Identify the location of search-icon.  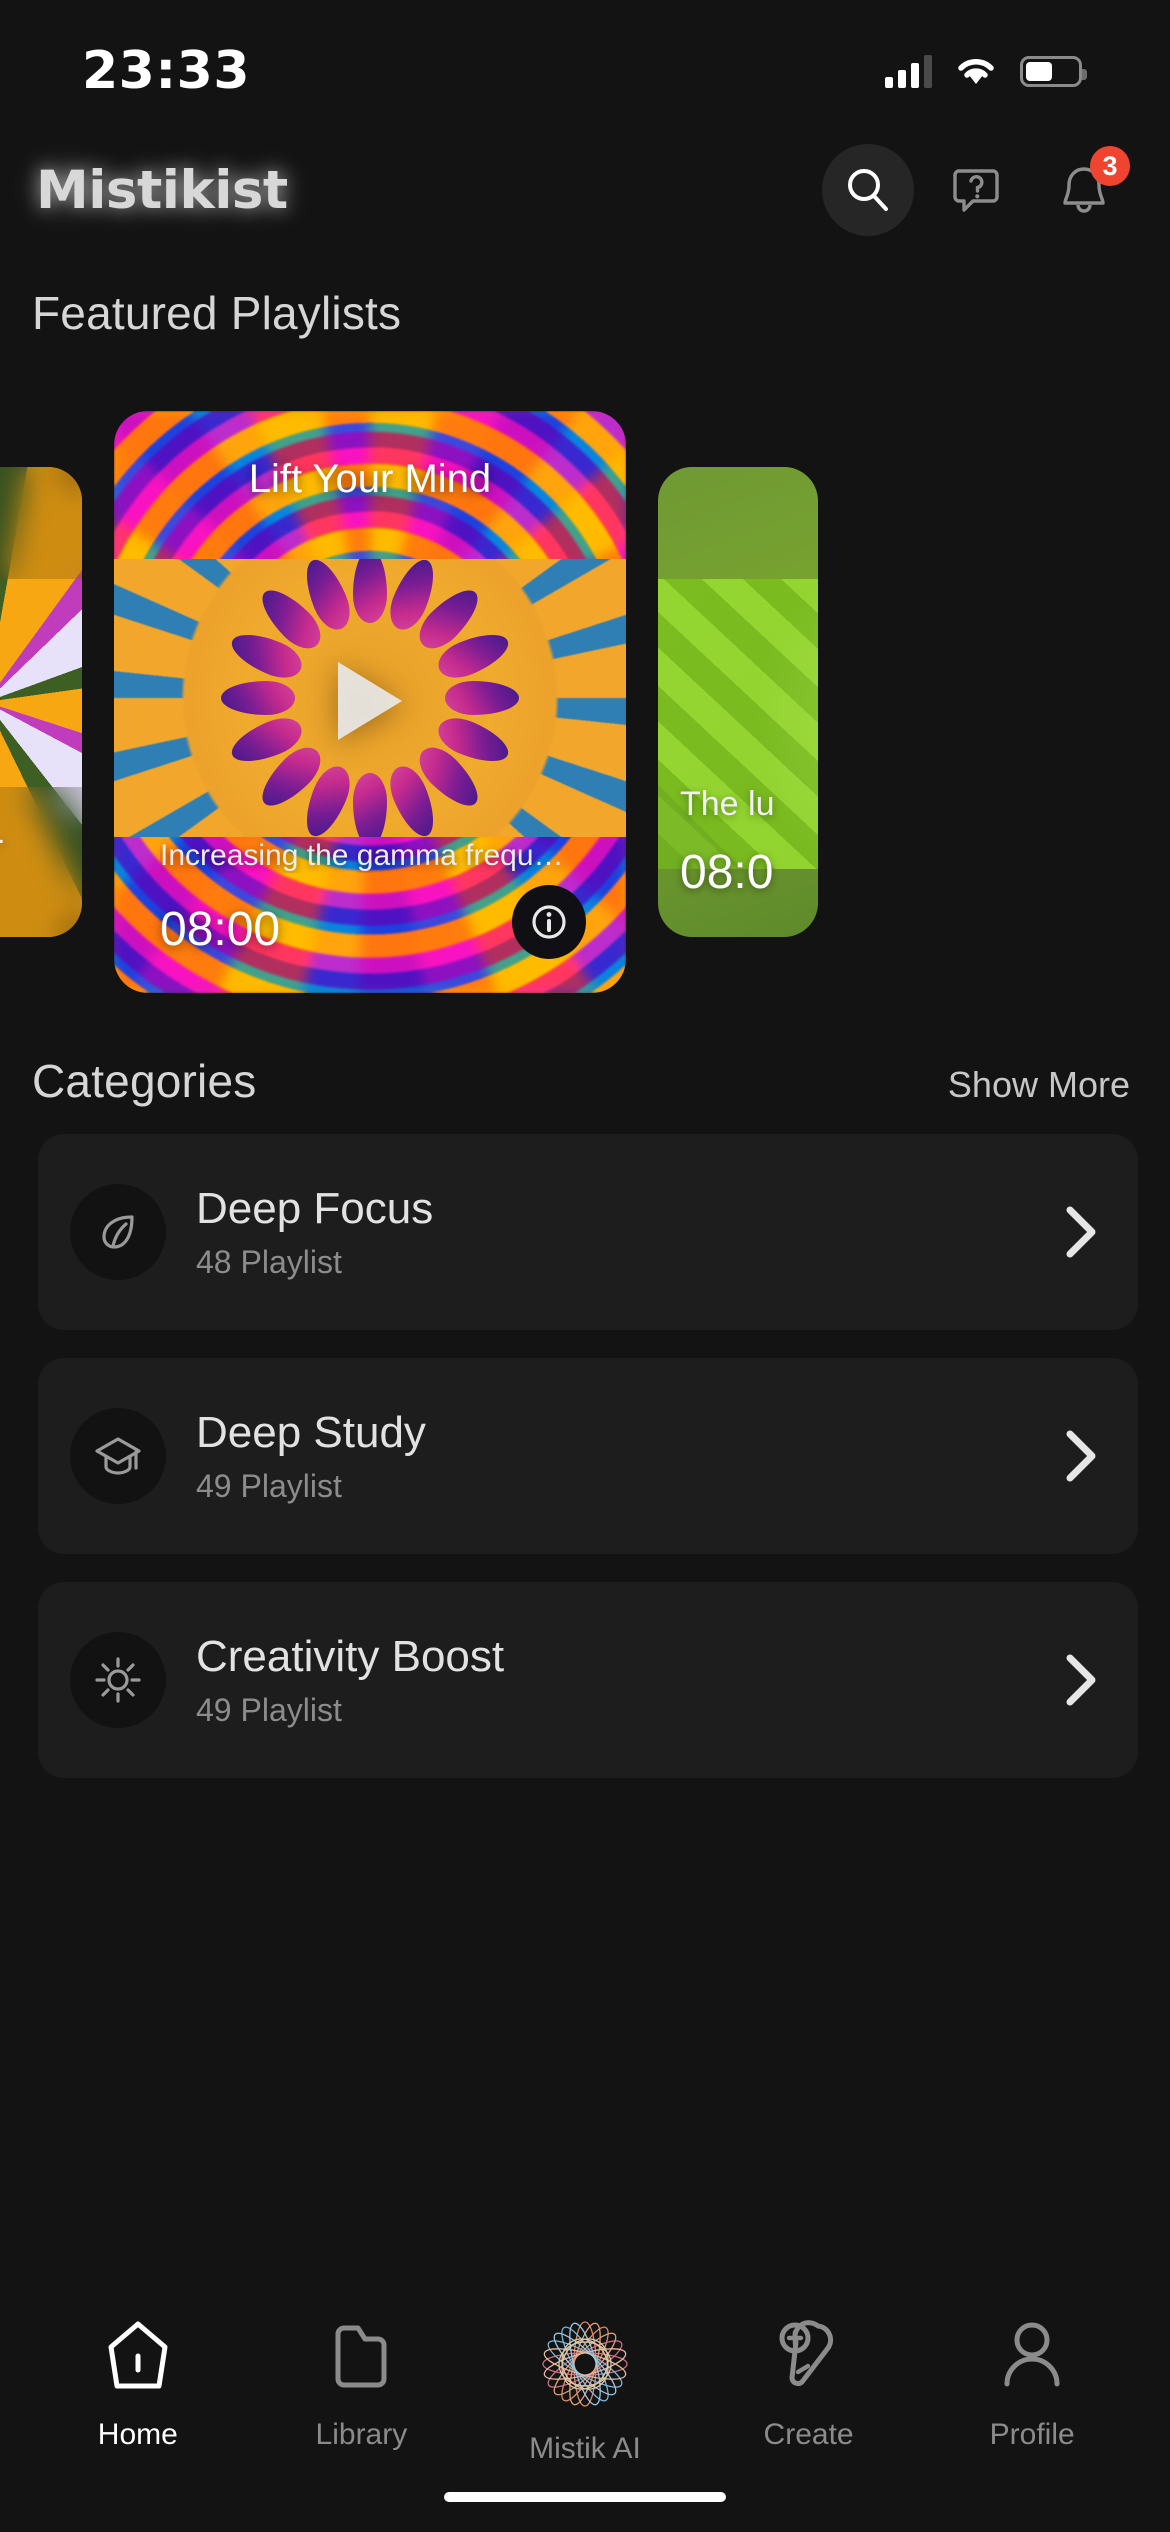
(868, 190).